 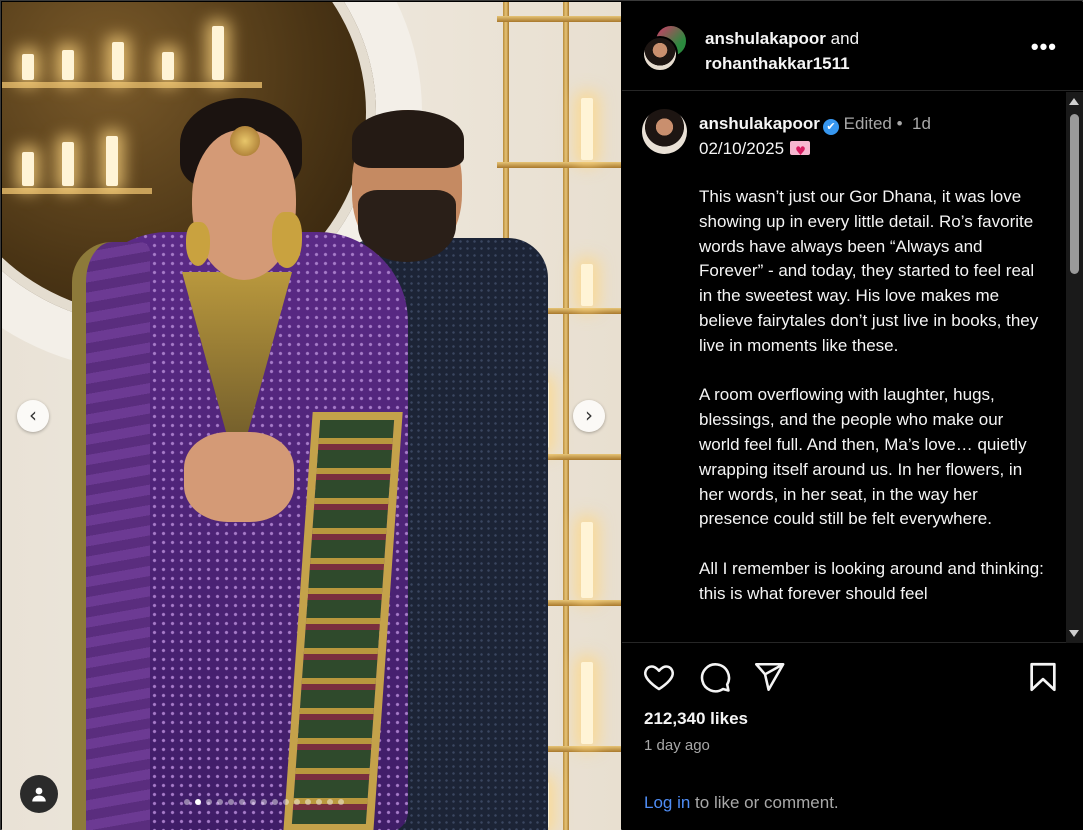 I want to click on bookmark-icon, so click(x=1043, y=677).